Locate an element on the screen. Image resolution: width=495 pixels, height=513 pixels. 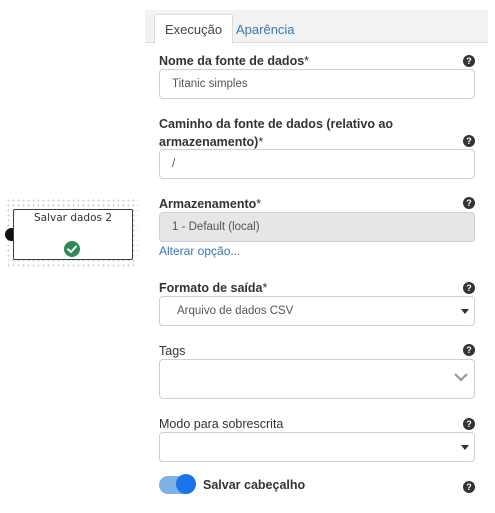
tags-field-label: Tags is located at coordinates (172, 351).